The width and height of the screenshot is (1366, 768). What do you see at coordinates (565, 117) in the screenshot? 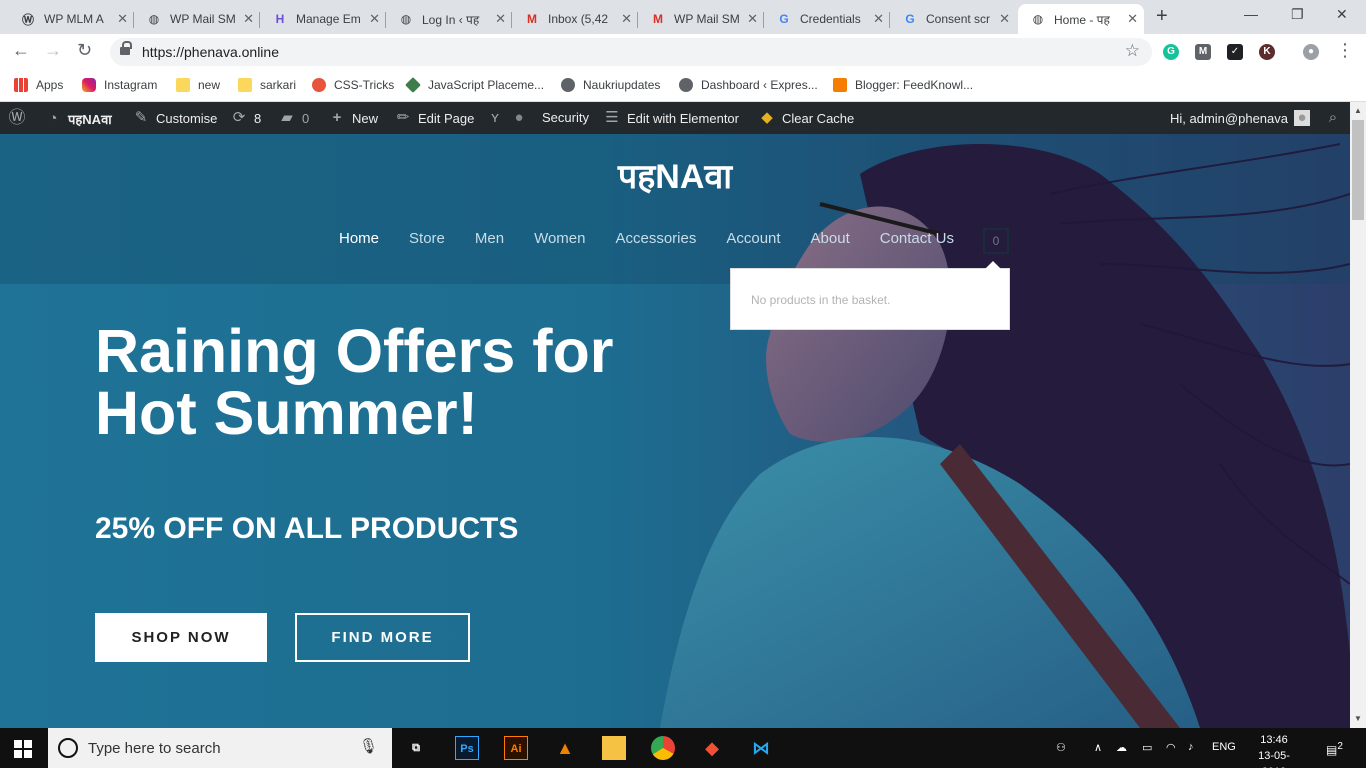
I see `adminbar-security: Security` at bounding box center [565, 117].